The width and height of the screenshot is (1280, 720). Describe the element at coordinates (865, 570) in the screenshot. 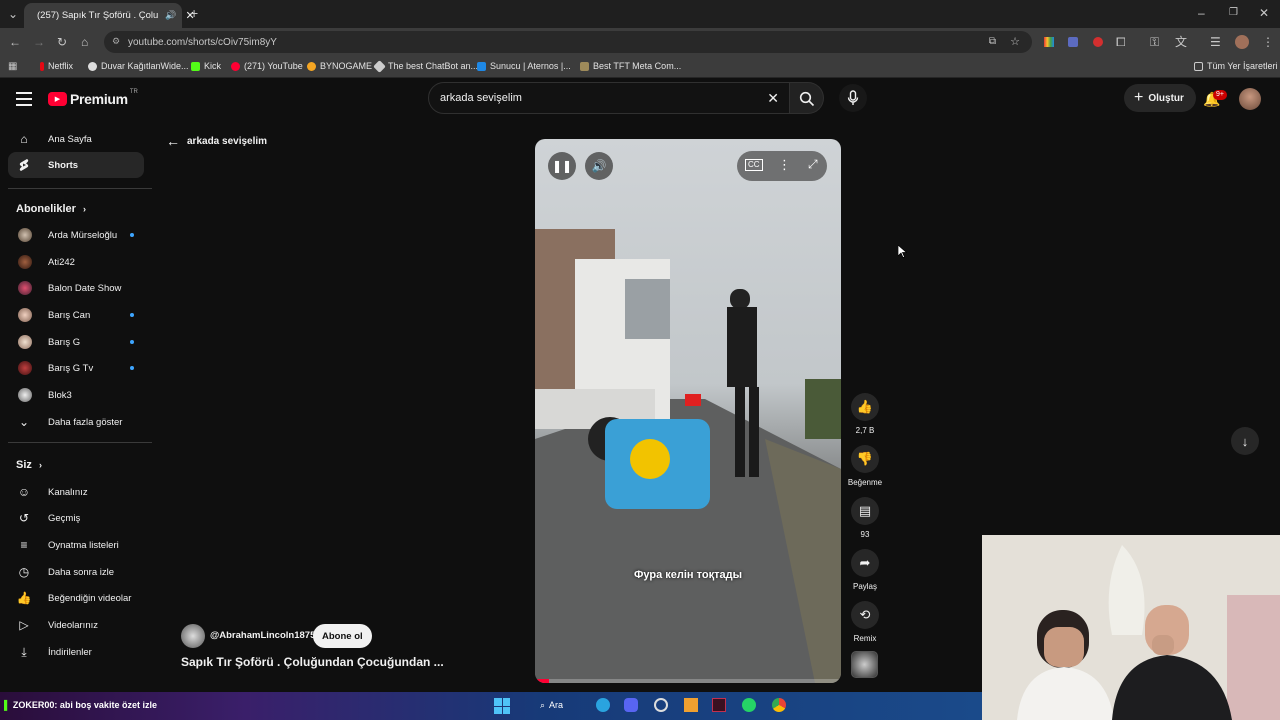

I see `share-button: ➦ Paylaş` at that location.